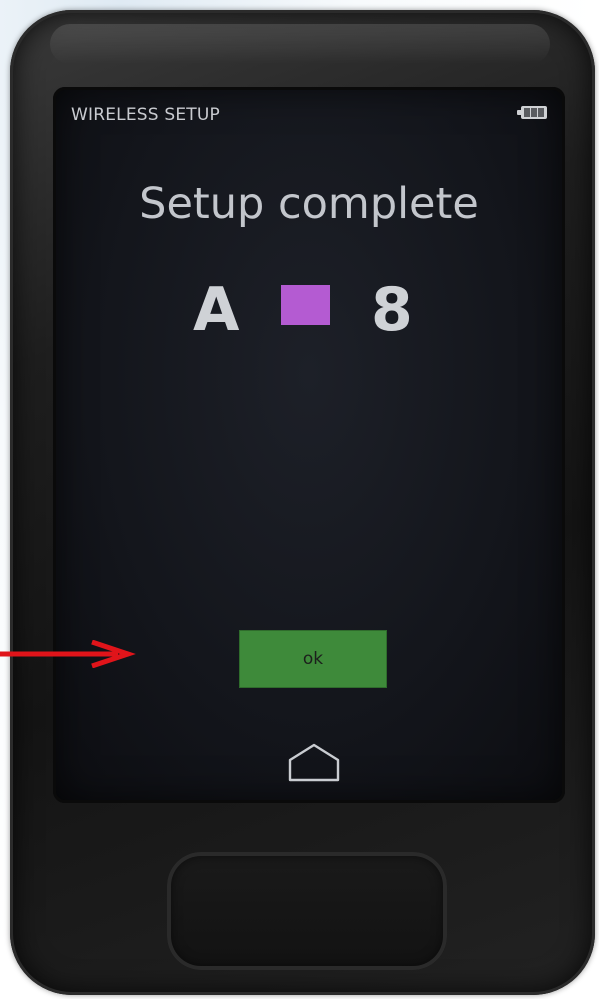 This screenshot has height=999, width=599. What do you see at coordinates (68, 654) in the screenshot?
I see `arrow-right-icon` at bounding box center [68, 654].